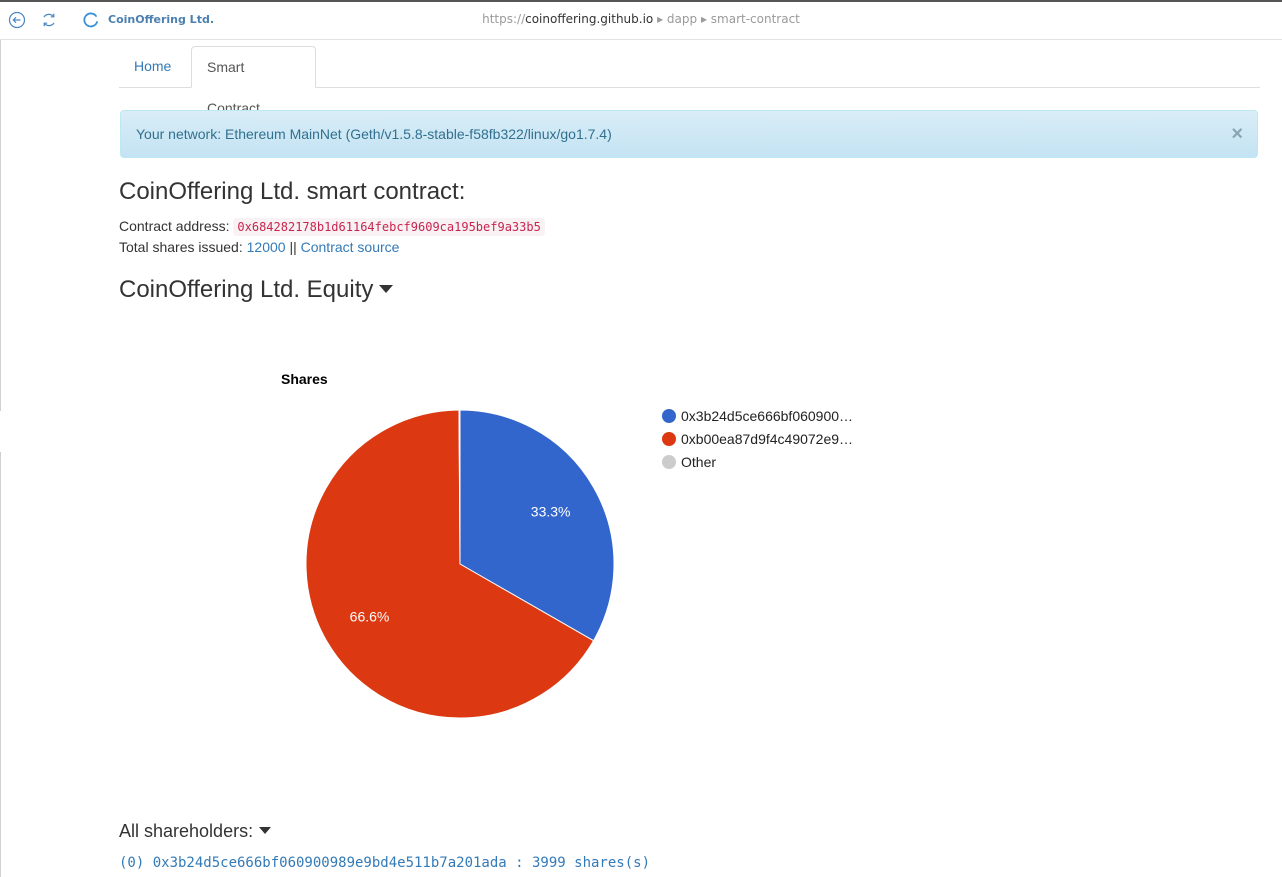  What do you see at coordinates (154, 66) in the screenshot?
I see `tab-home: Home` at bounding box center [154, 66].